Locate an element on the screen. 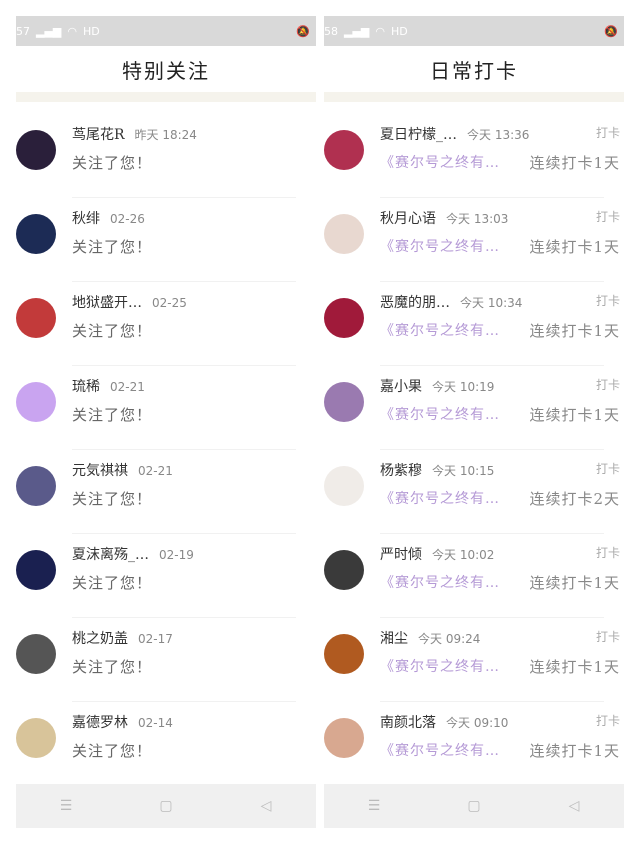 The width and height of the screenshot is (640, 844). item-header: 夏沫离殇_… 02-19 is located at coordinates (194, 554).